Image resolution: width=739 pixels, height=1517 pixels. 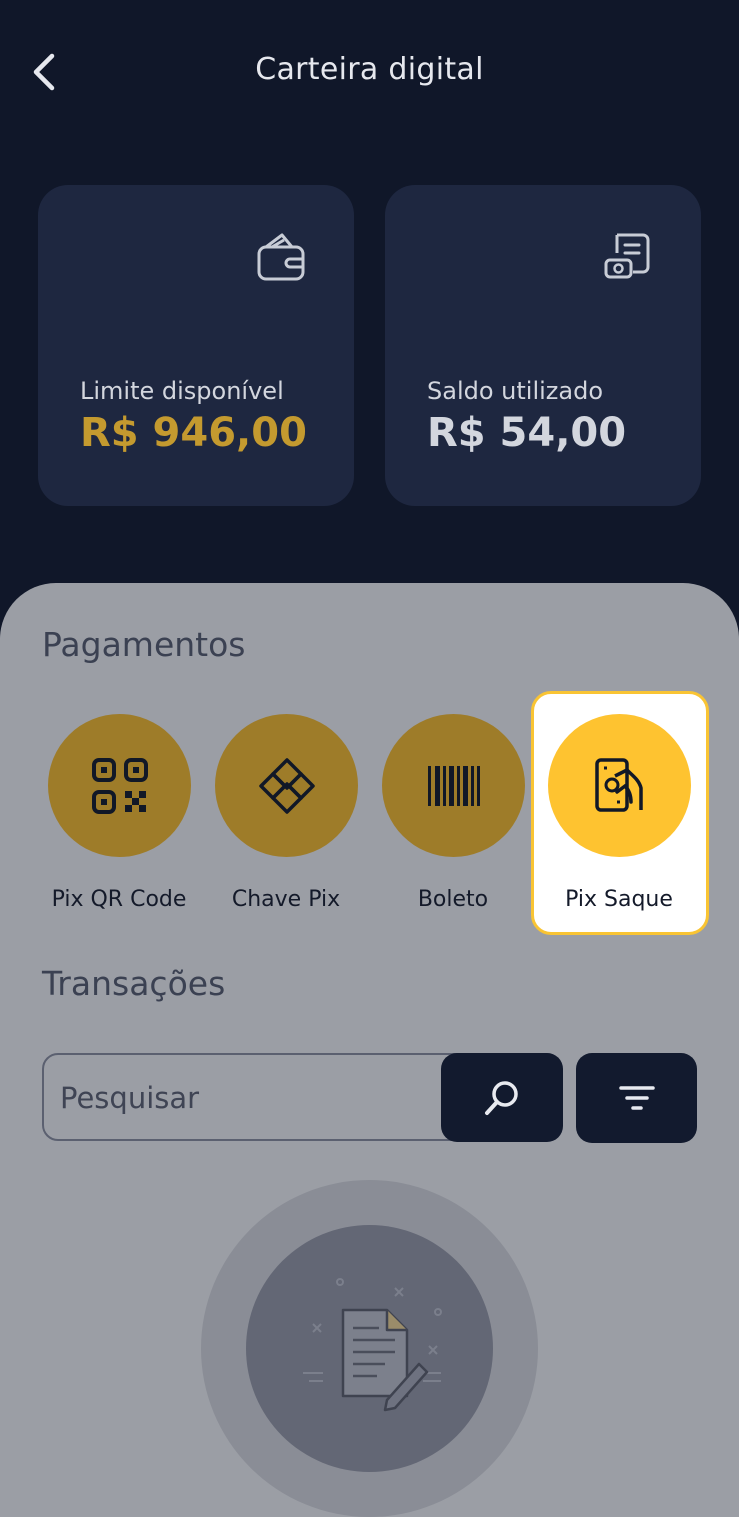 I want to click on pay-item-pix-saque: Pix Saque, so click(x=619, y=818).